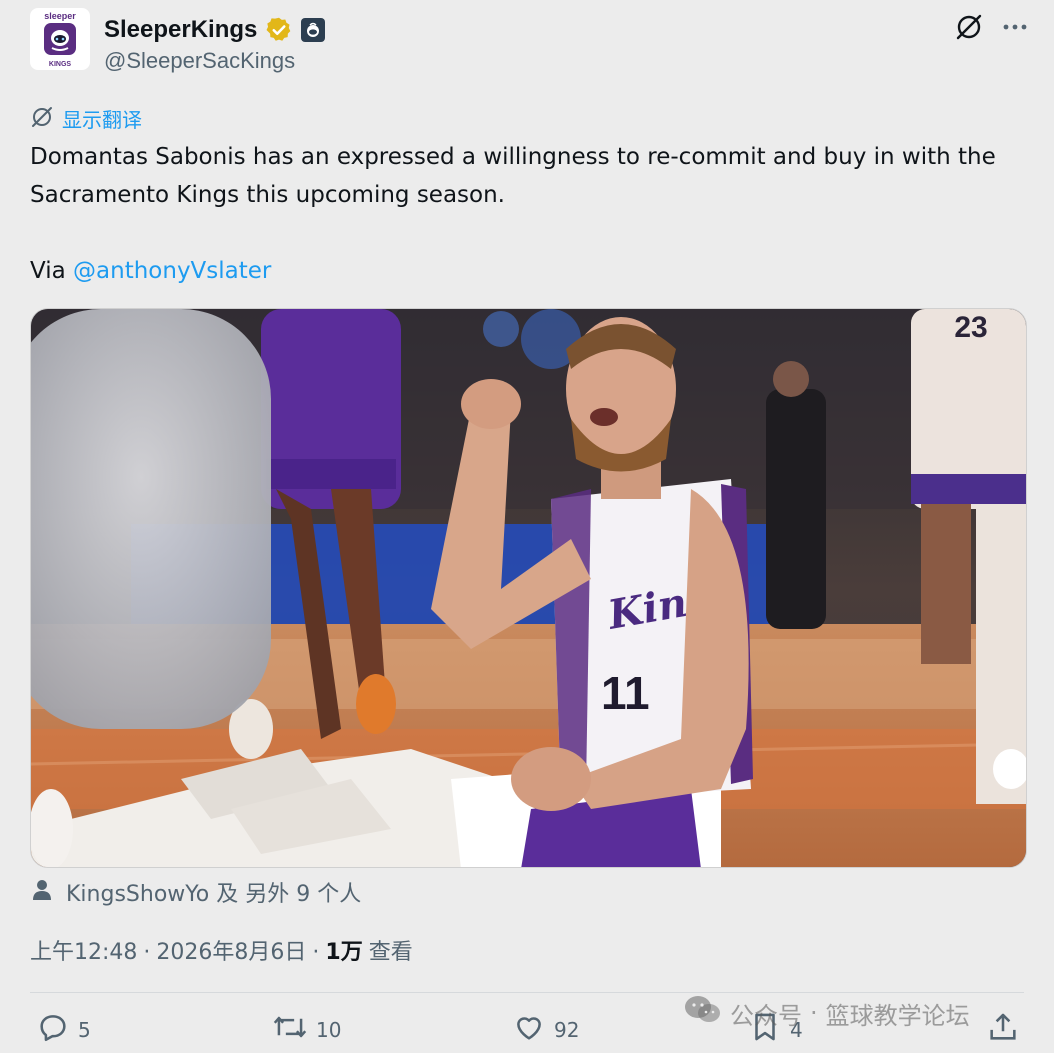  I want to click on avatar-text-top: sleeper, so click(60, 16).